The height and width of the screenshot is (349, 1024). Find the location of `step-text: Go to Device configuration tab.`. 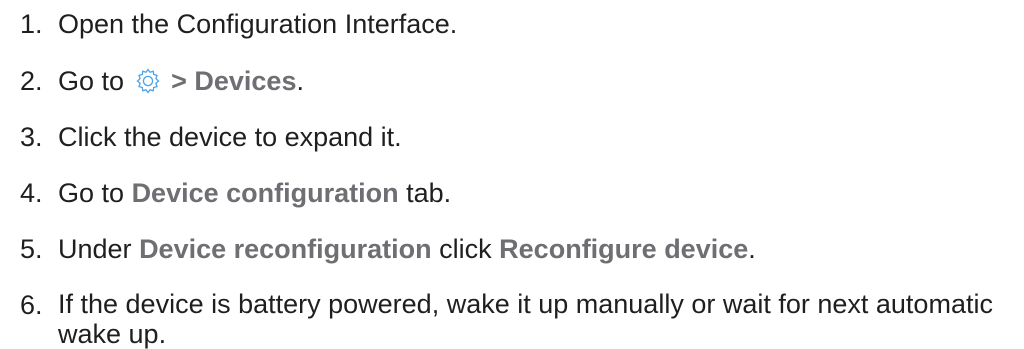

step-text: Go to Device configuration tab. is located at coordinates (528, 193).